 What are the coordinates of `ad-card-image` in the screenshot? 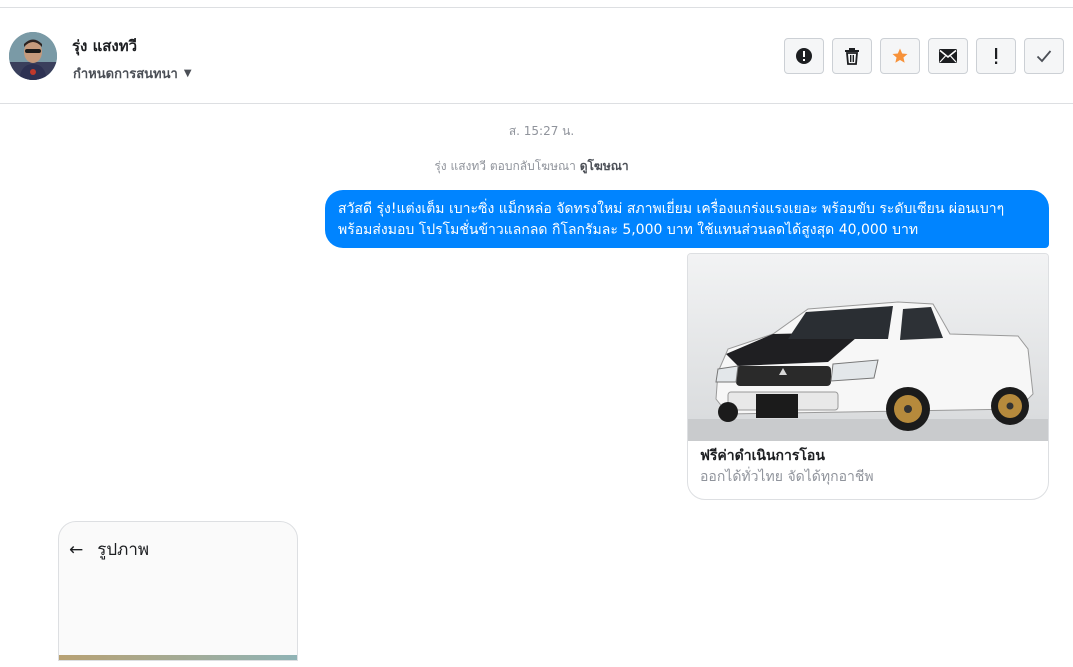 It's located at (868, 347).